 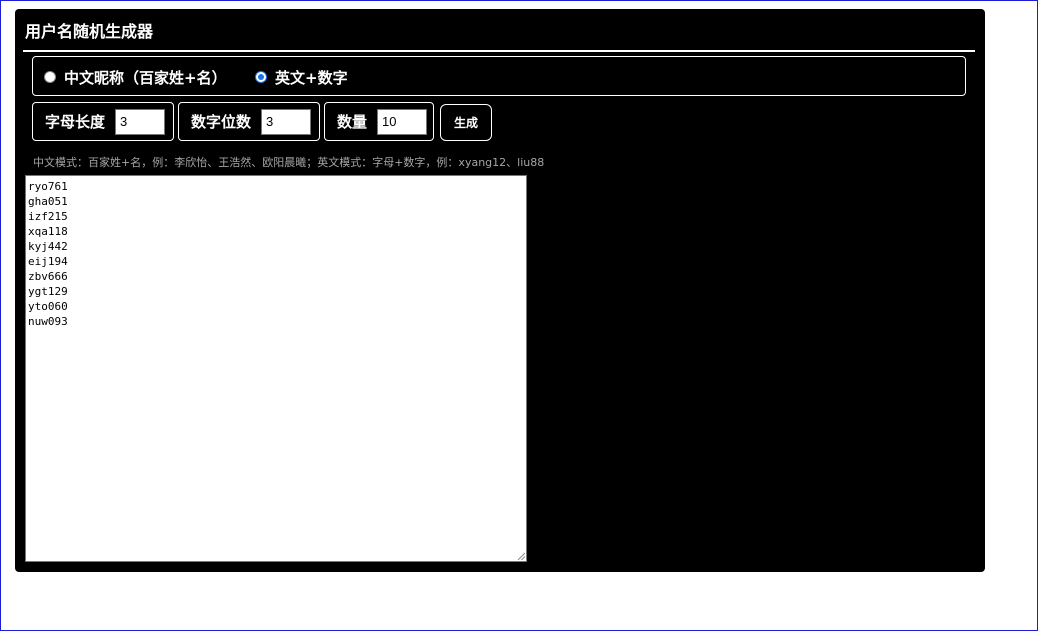 I want to click on mode-option-chinese: 中文昵称（百家姓+名）, so click(x=135, y=77).